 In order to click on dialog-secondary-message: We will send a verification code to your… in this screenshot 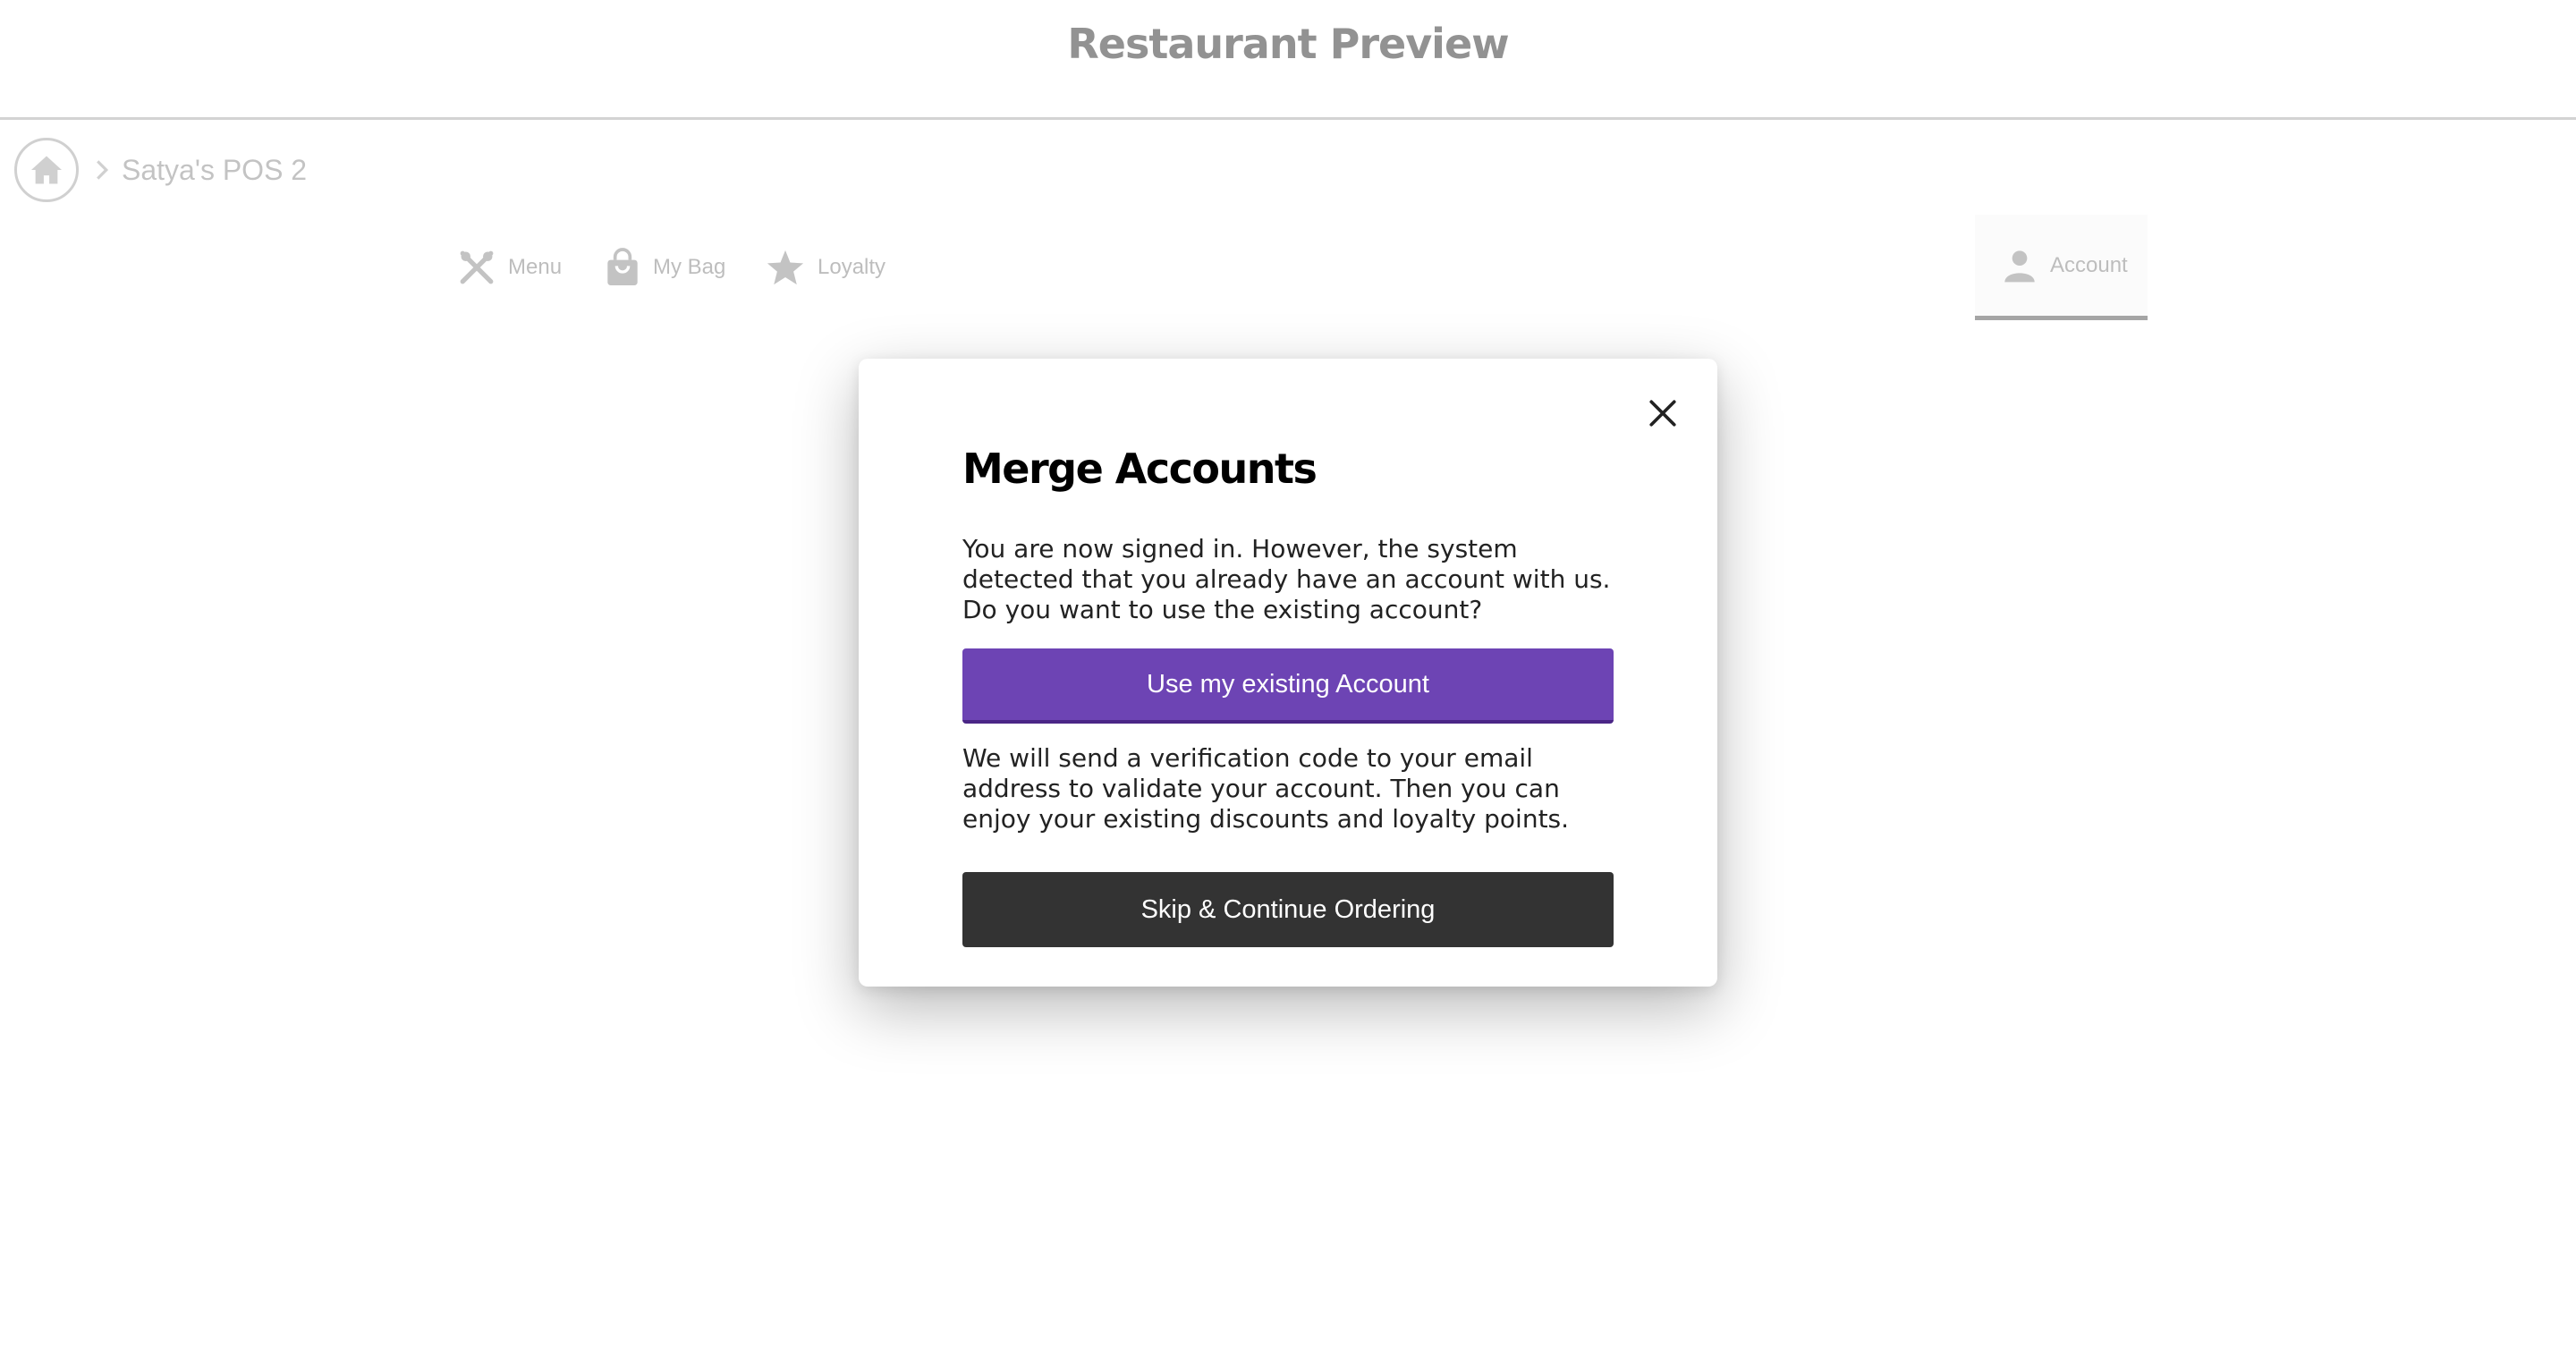, I will do `click(1266, 788)`.